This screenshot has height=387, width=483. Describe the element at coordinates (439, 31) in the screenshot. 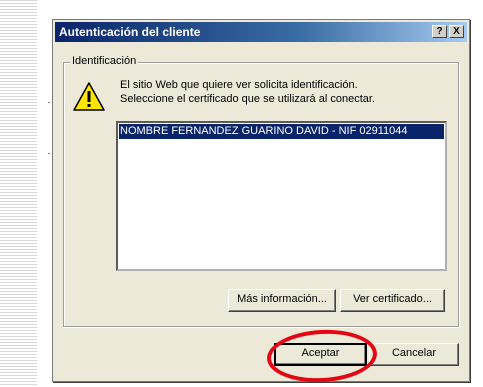

I see `help-button: ?` at that location.